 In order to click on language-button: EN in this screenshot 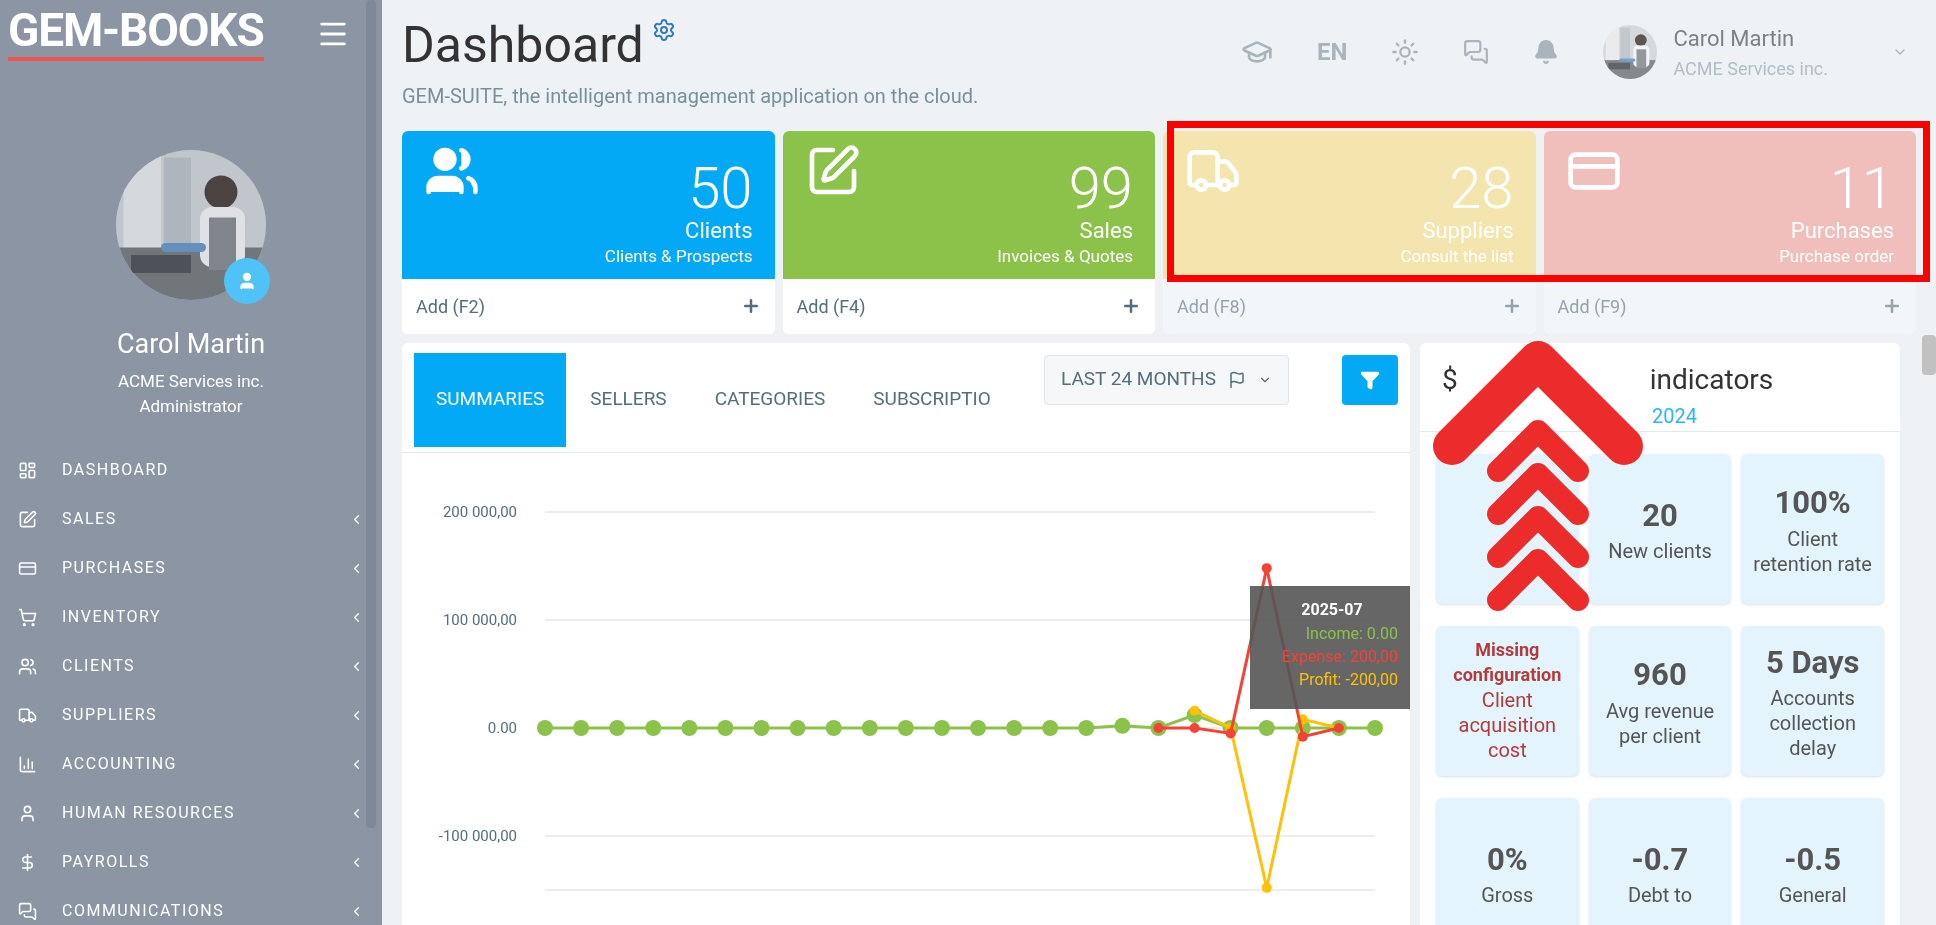, I will do `click(1332, 52)`.